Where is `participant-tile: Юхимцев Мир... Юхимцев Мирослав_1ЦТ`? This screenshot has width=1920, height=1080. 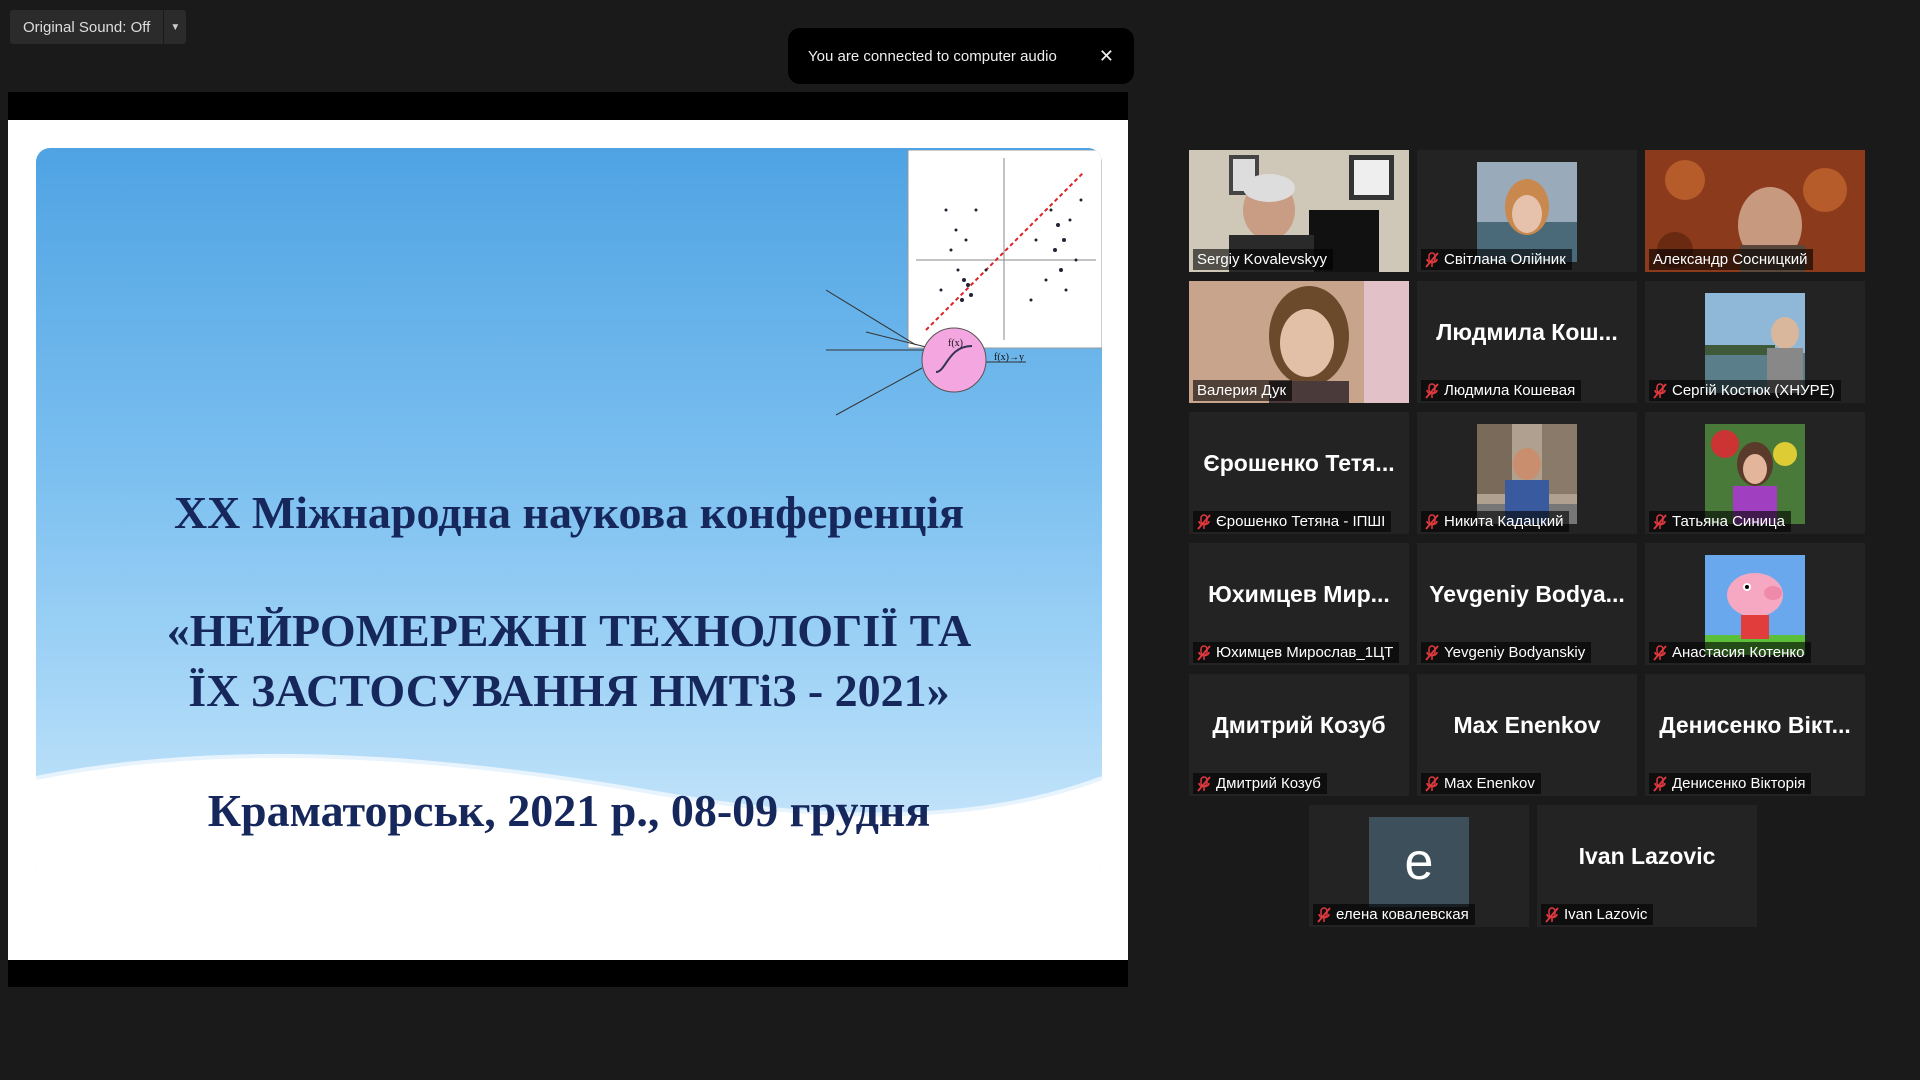
participant-tile: Юхимцев Мир... Юхимцев Мирослав_1ЦТ is located at coordinates (1299, 604).